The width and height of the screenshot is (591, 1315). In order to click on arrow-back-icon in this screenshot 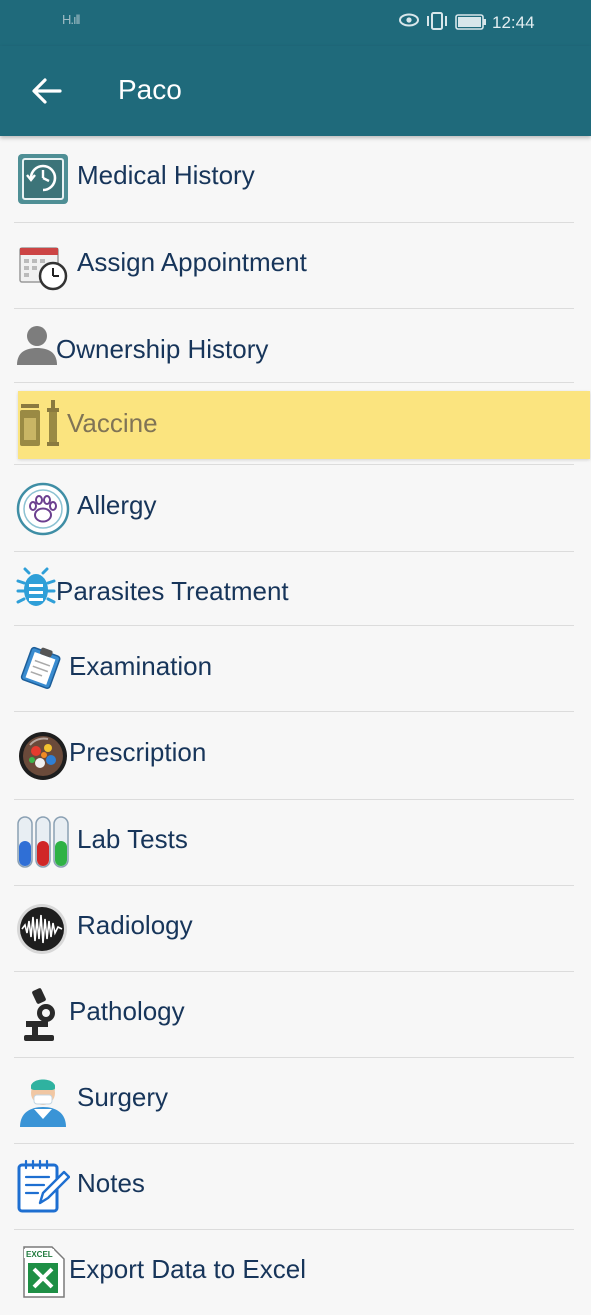, I will do `click(47, 91)`.